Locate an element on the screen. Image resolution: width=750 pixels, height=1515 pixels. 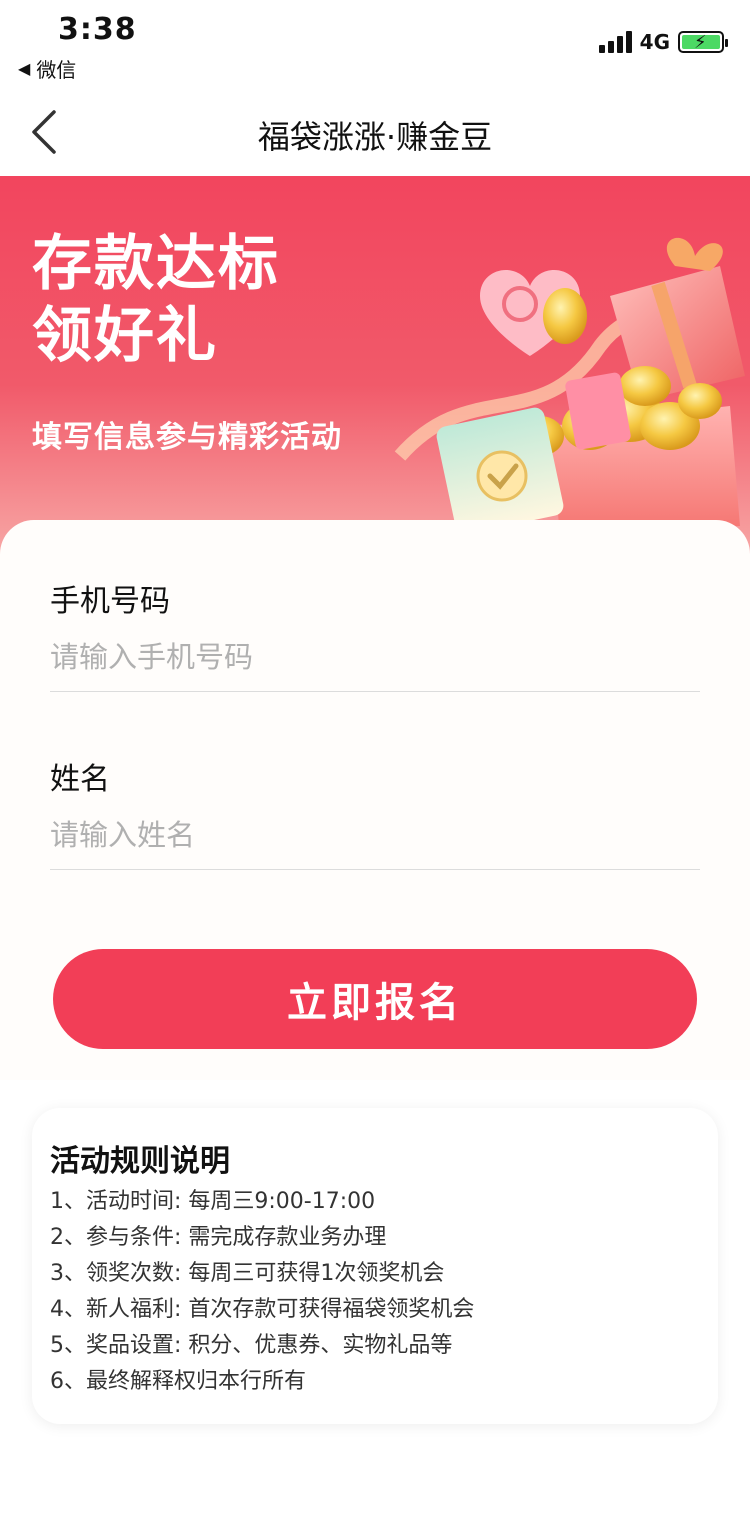
back-to-app-link: ◀ 微信 is located at coordinates (47, 68).